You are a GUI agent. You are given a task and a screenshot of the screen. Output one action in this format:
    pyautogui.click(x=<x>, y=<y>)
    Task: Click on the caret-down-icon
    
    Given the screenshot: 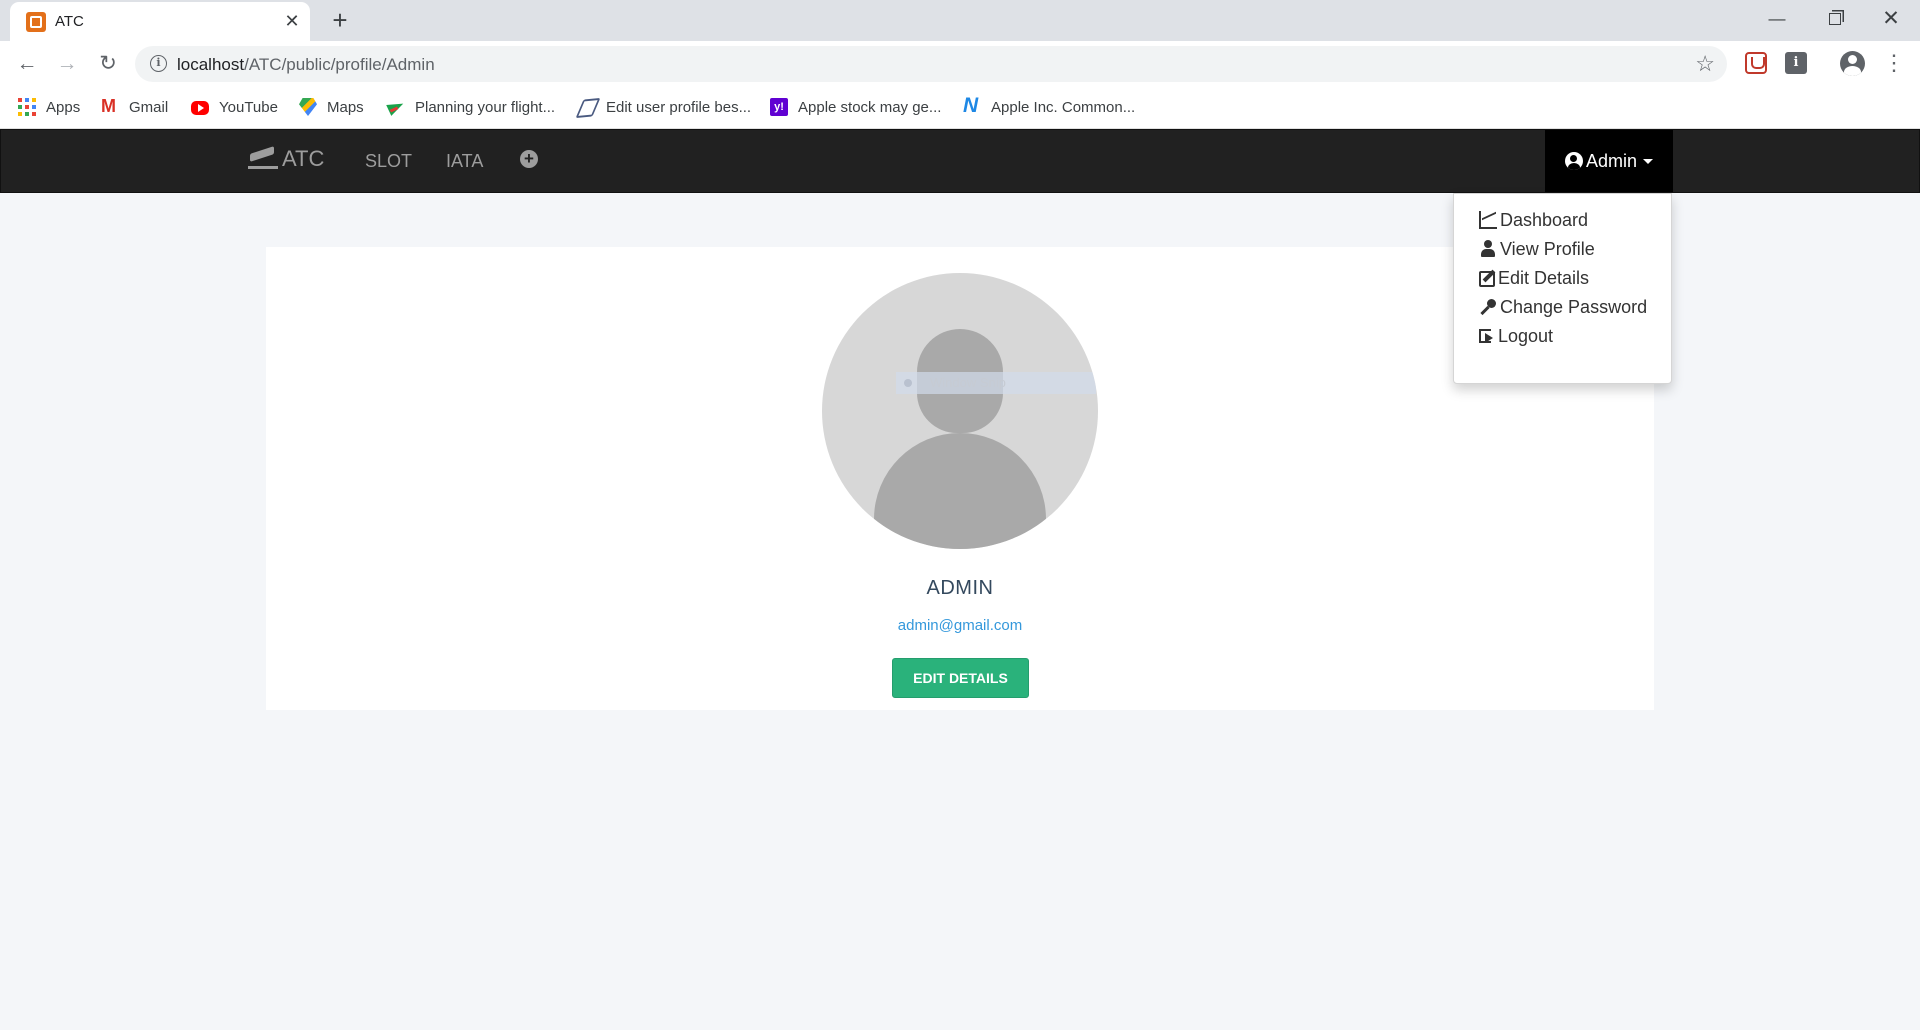 What is the action you would take?
    pyautogui.click(x=1648, y=161)
    